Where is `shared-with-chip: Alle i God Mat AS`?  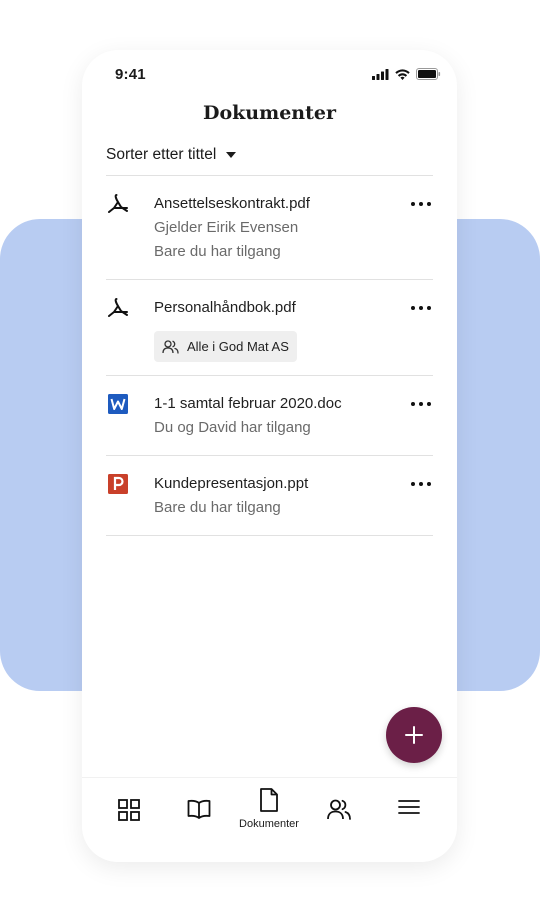
shared-with-chip: Alle i God Mat AS is located at coordinates (225, 346).